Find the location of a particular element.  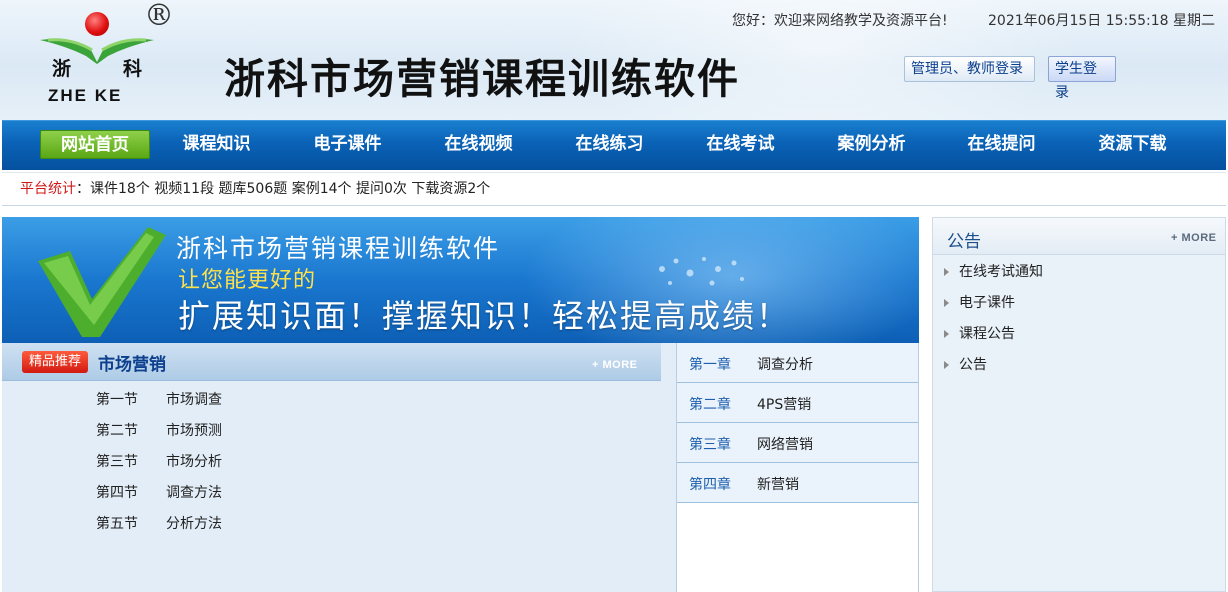

notice-title: 公告 is located at coordinates (964, 242).